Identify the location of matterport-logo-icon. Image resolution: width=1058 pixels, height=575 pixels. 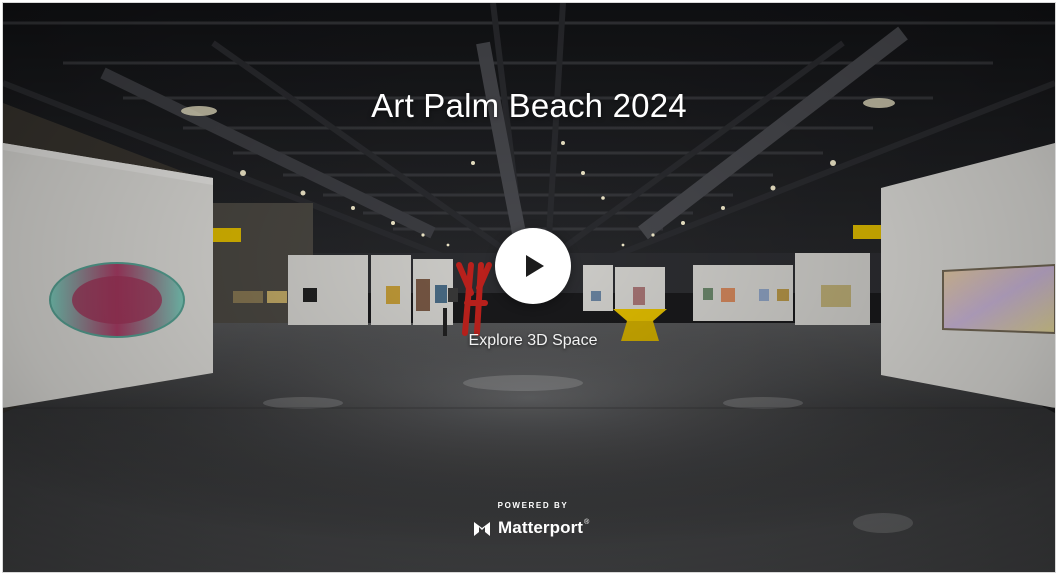
(482, 529).